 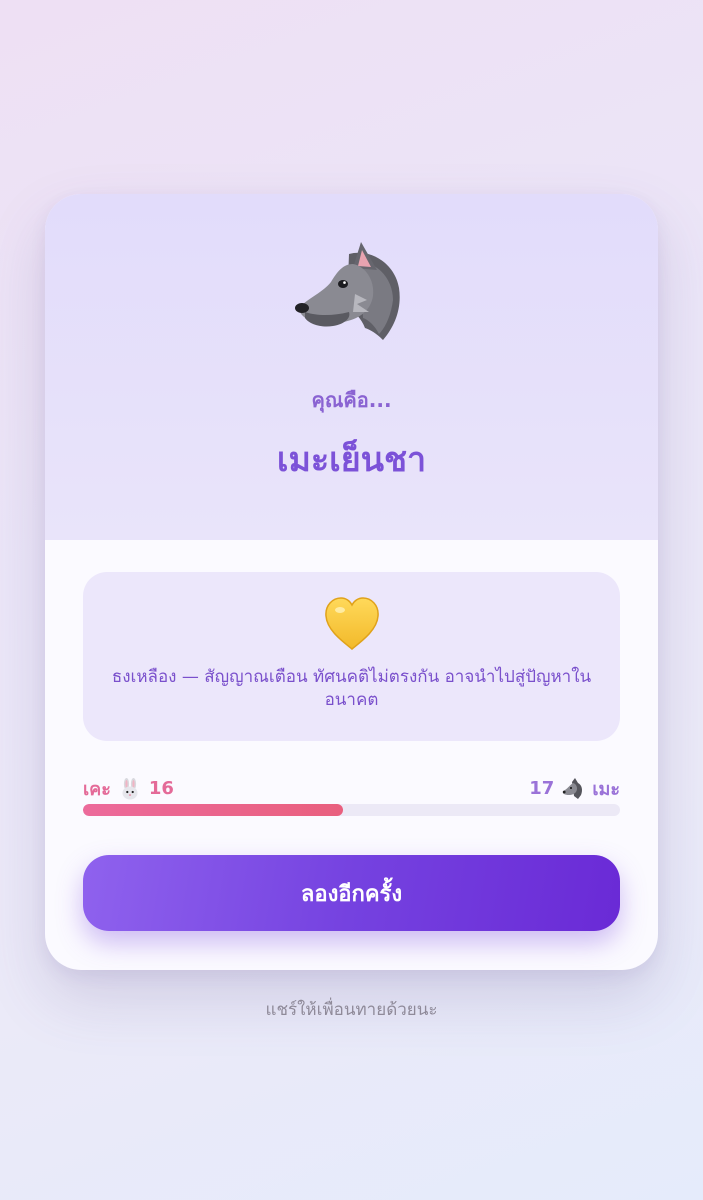 I want to click on share-hint: แชร์ให้เพื่อนทายด้วยนะ, so click(x=351, y=1010).